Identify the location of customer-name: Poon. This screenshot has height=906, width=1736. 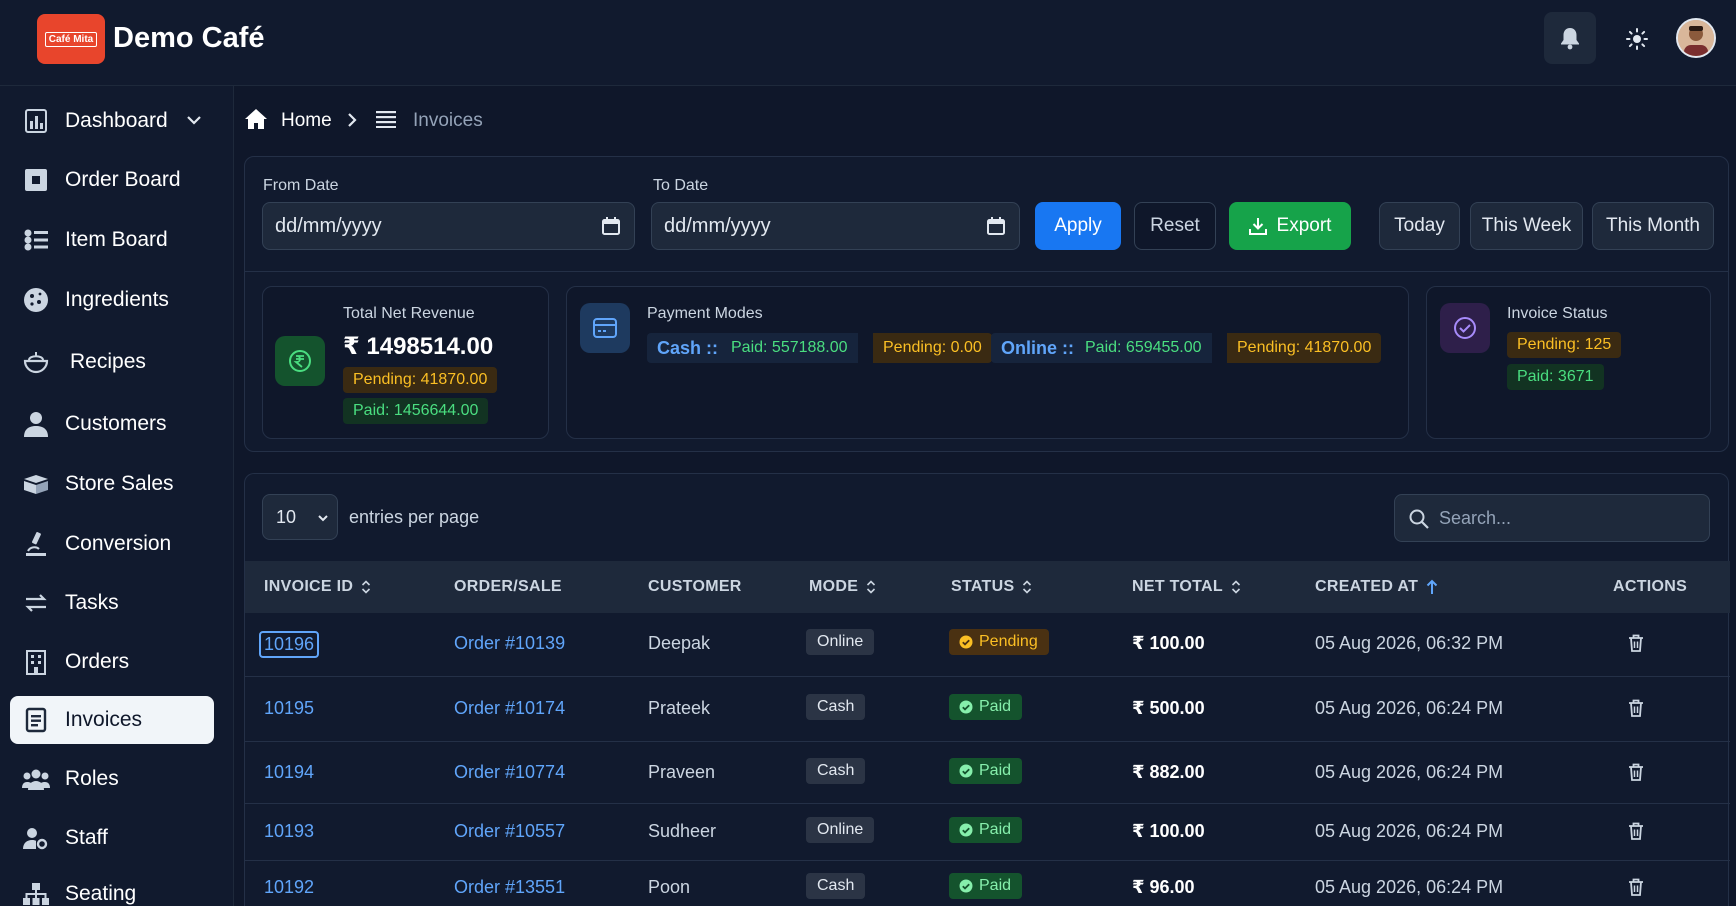
(669, 887).